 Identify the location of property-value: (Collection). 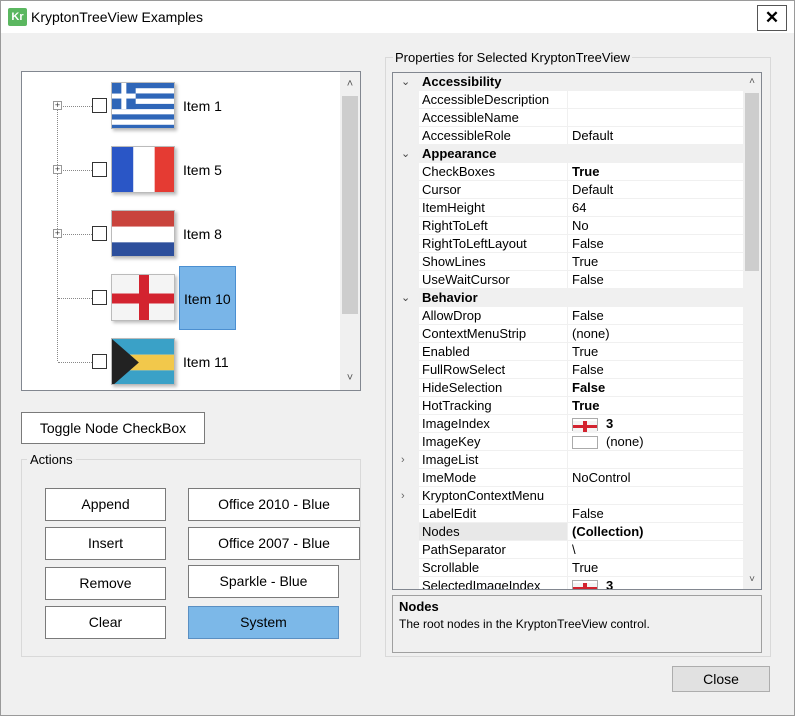
(655, 532).